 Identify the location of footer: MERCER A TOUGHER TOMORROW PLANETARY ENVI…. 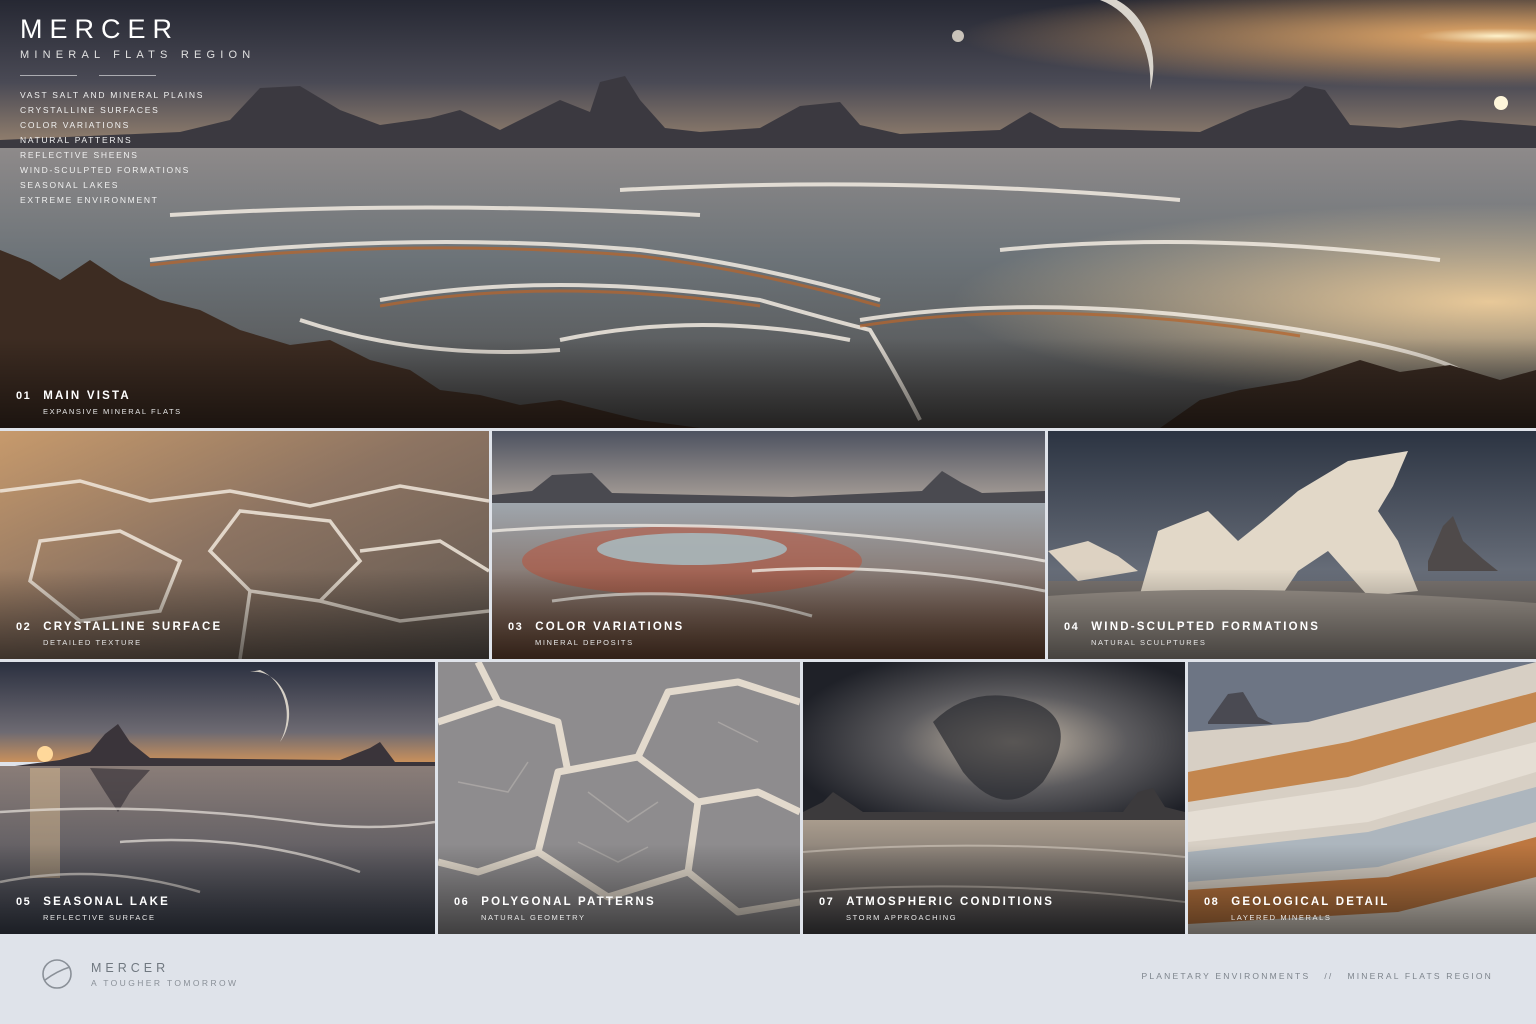
(768, 979).